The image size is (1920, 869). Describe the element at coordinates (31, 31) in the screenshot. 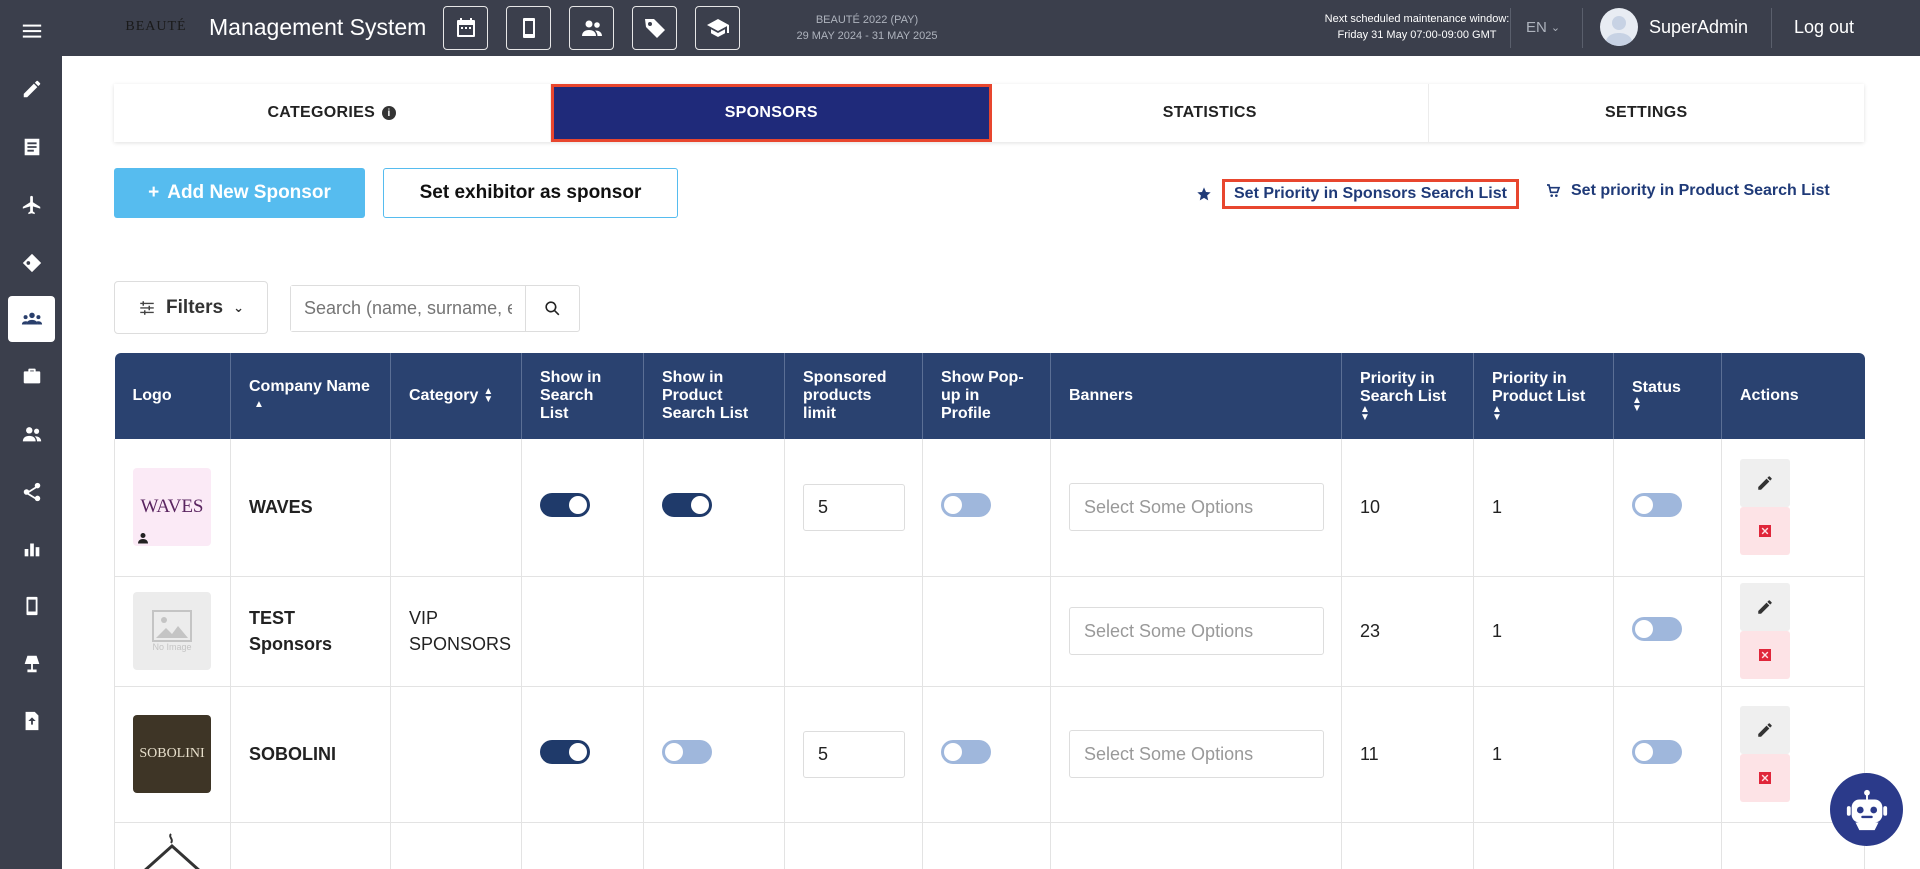

I see `menu-icon` at that location.